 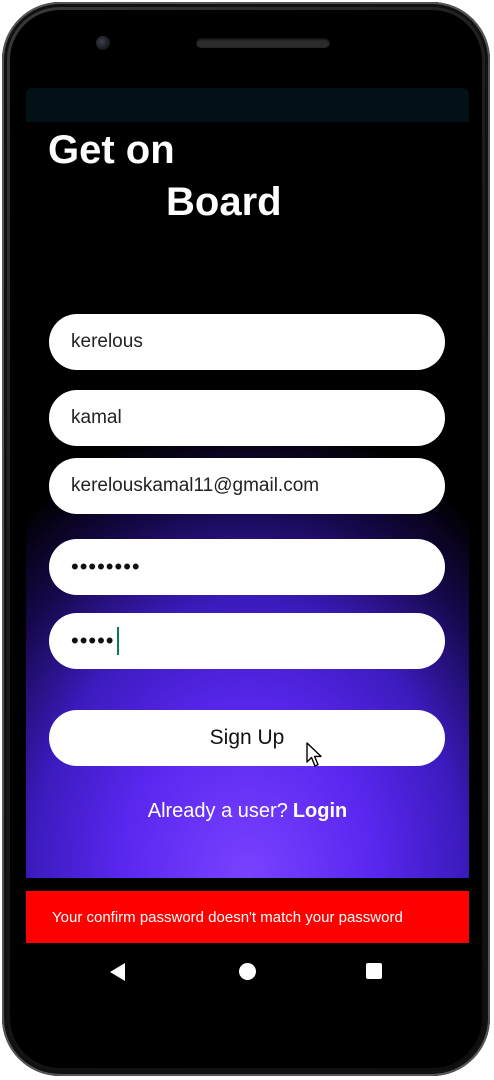 I want to click on page-title-line2: Board, so click(x=224, y=202).